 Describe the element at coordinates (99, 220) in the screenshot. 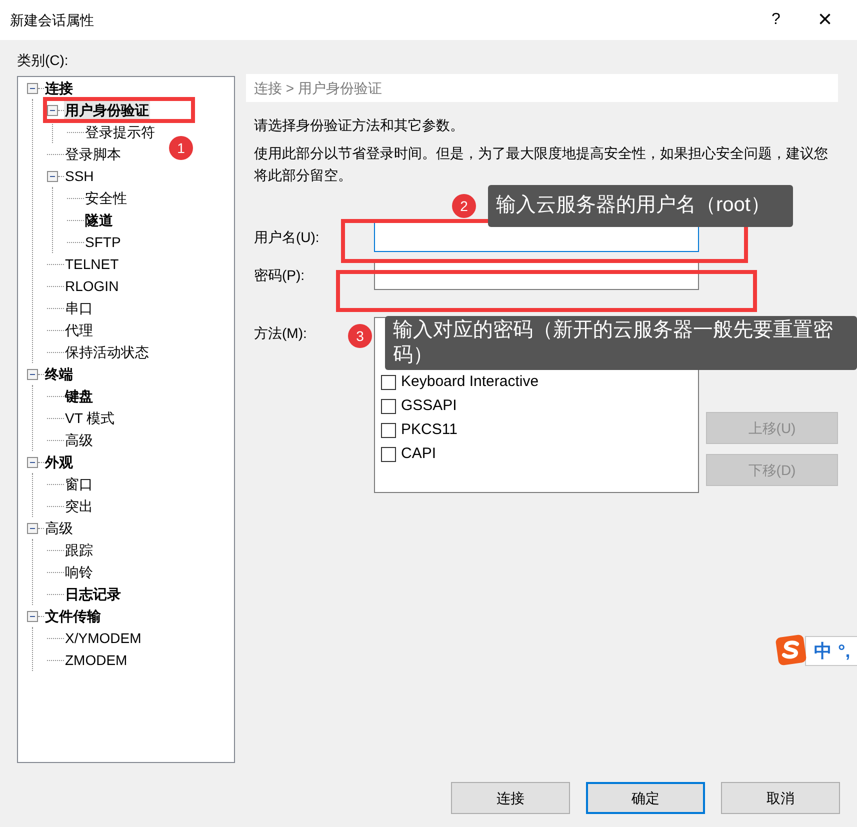

I see `tree-item: 隧道` at that location.